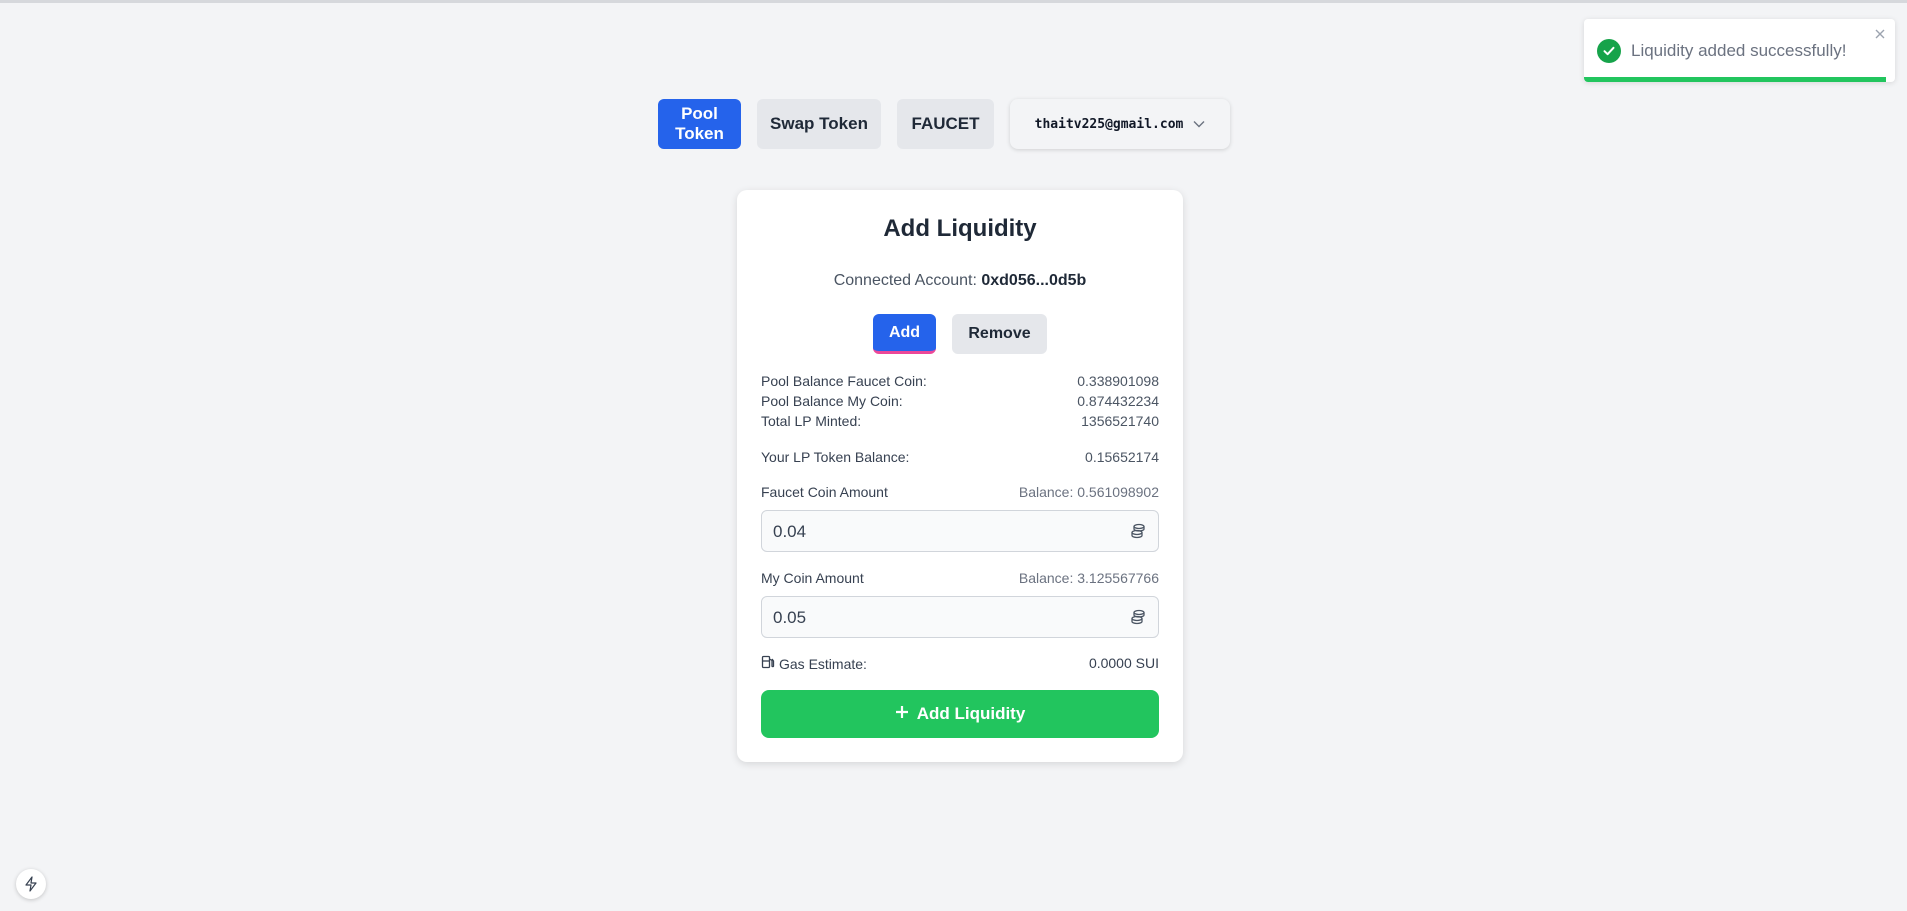 This screenshot has width=1907, height=911. Describe the element at coordinates (960, 421) in the screenshot. I see `stat-row: Total LP Minted: 1356521740` at that location.